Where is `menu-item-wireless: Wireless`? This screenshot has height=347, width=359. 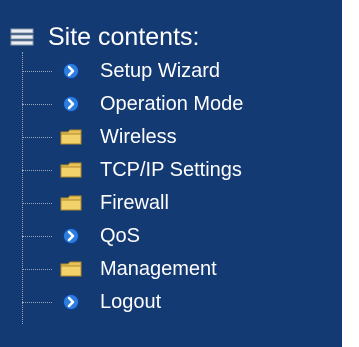 menu-item-wireless: Wireless is located at coordinates (99, 137).